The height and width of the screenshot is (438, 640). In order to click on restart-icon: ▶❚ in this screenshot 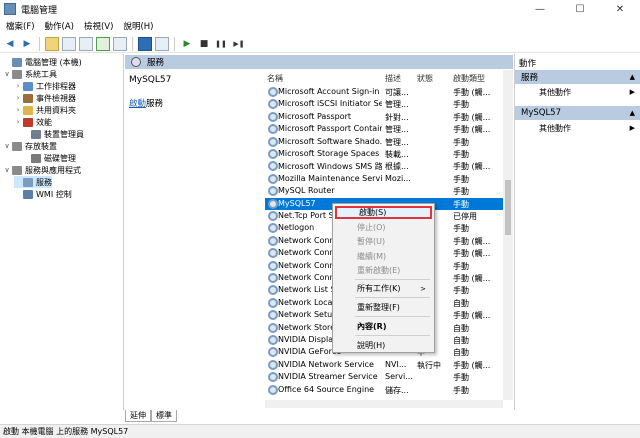, I will do `click(239, 44)`.